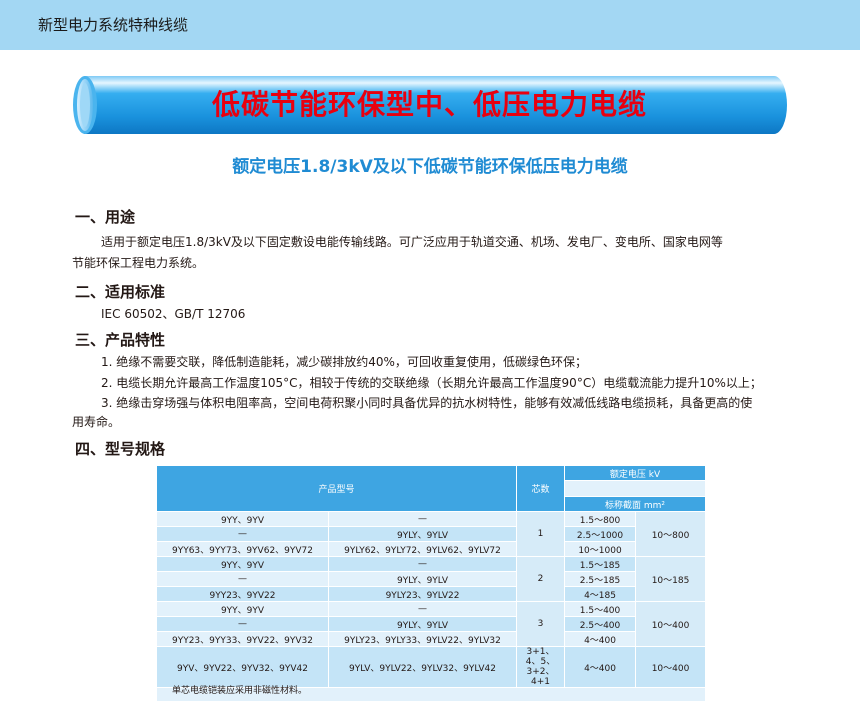 Image resolution: width=860 pixels, height=702 pixels. Describe the element at coordinates (422, 667) in the screenshot. I see `cell-al-model: 9YLV、9YLV22、9YLV32、9YLV42` at that location.